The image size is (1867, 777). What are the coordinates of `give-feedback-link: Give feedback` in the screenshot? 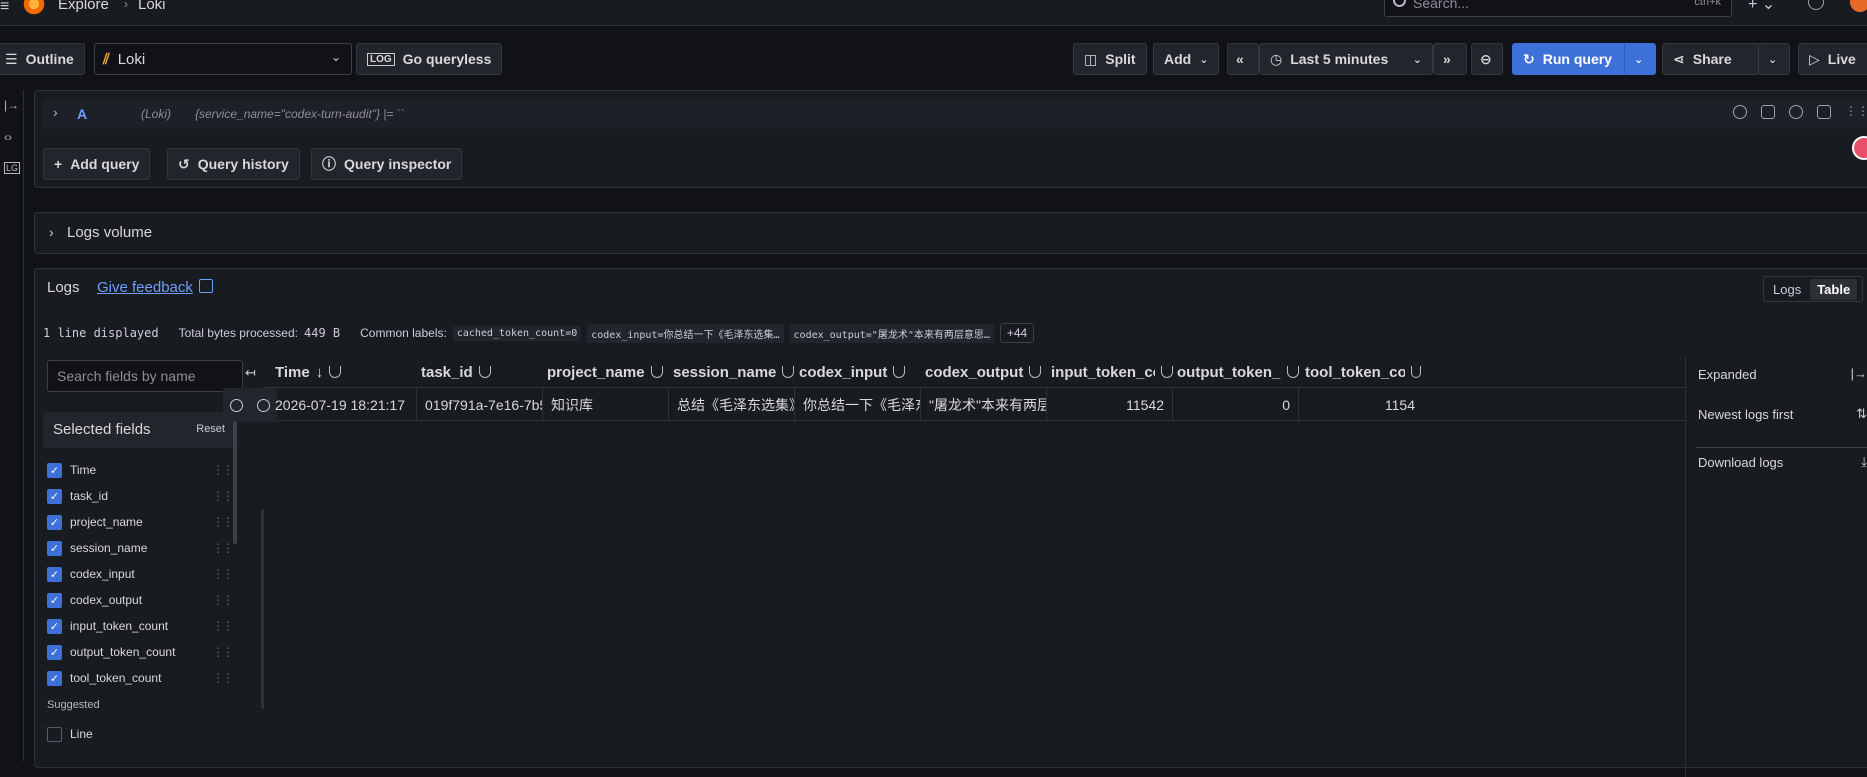 It's located at (145, 287).